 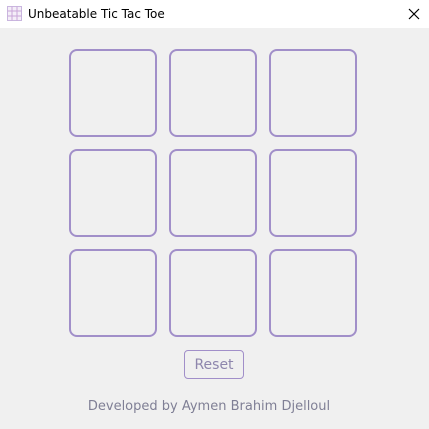 What do you see at coordinates (214, 14) in the screenshot?
I see `title-bar: Unbeatable Tic Tac Toe` at bounding box center [214, 14].